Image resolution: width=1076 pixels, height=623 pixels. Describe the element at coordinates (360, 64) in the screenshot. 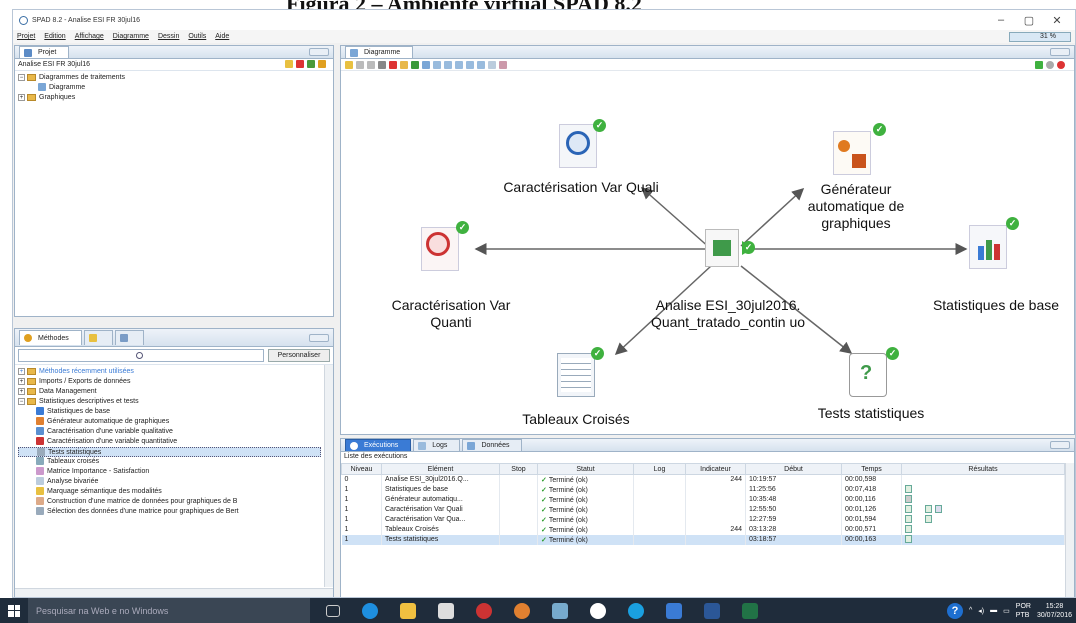

I see `undo-icon` at that location.